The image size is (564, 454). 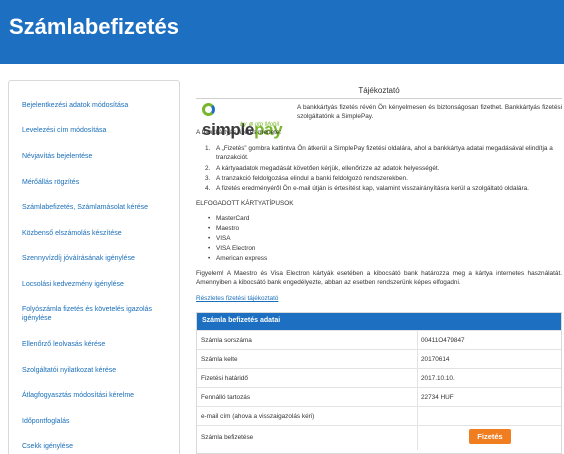 I want to click on card-type-american-express: American express, so click(x=242, y=258).